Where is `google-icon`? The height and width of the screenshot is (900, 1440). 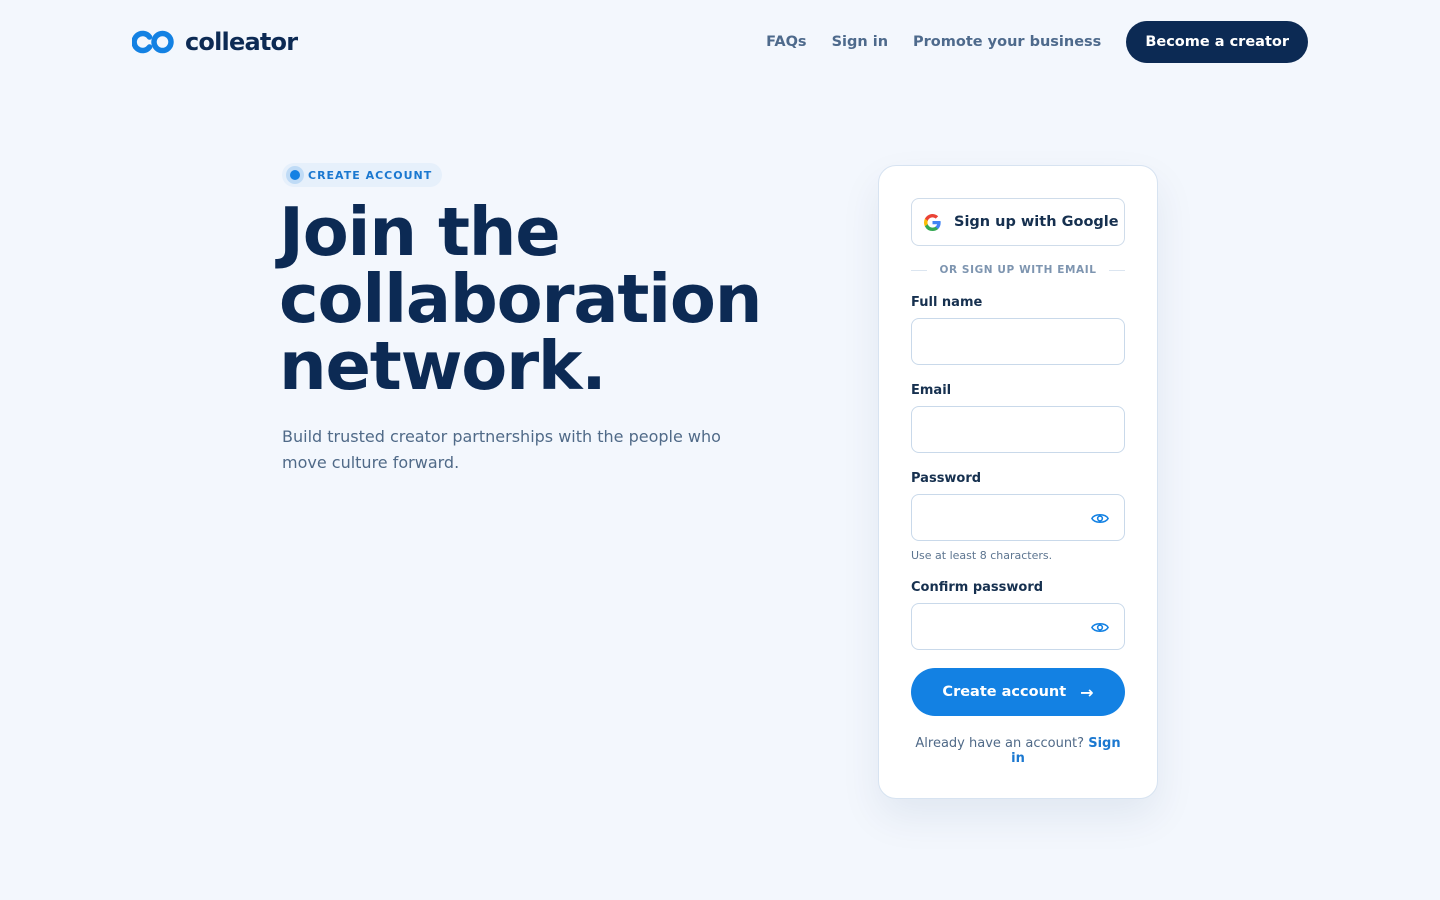 google-icon is located at coordinates (932, 222).